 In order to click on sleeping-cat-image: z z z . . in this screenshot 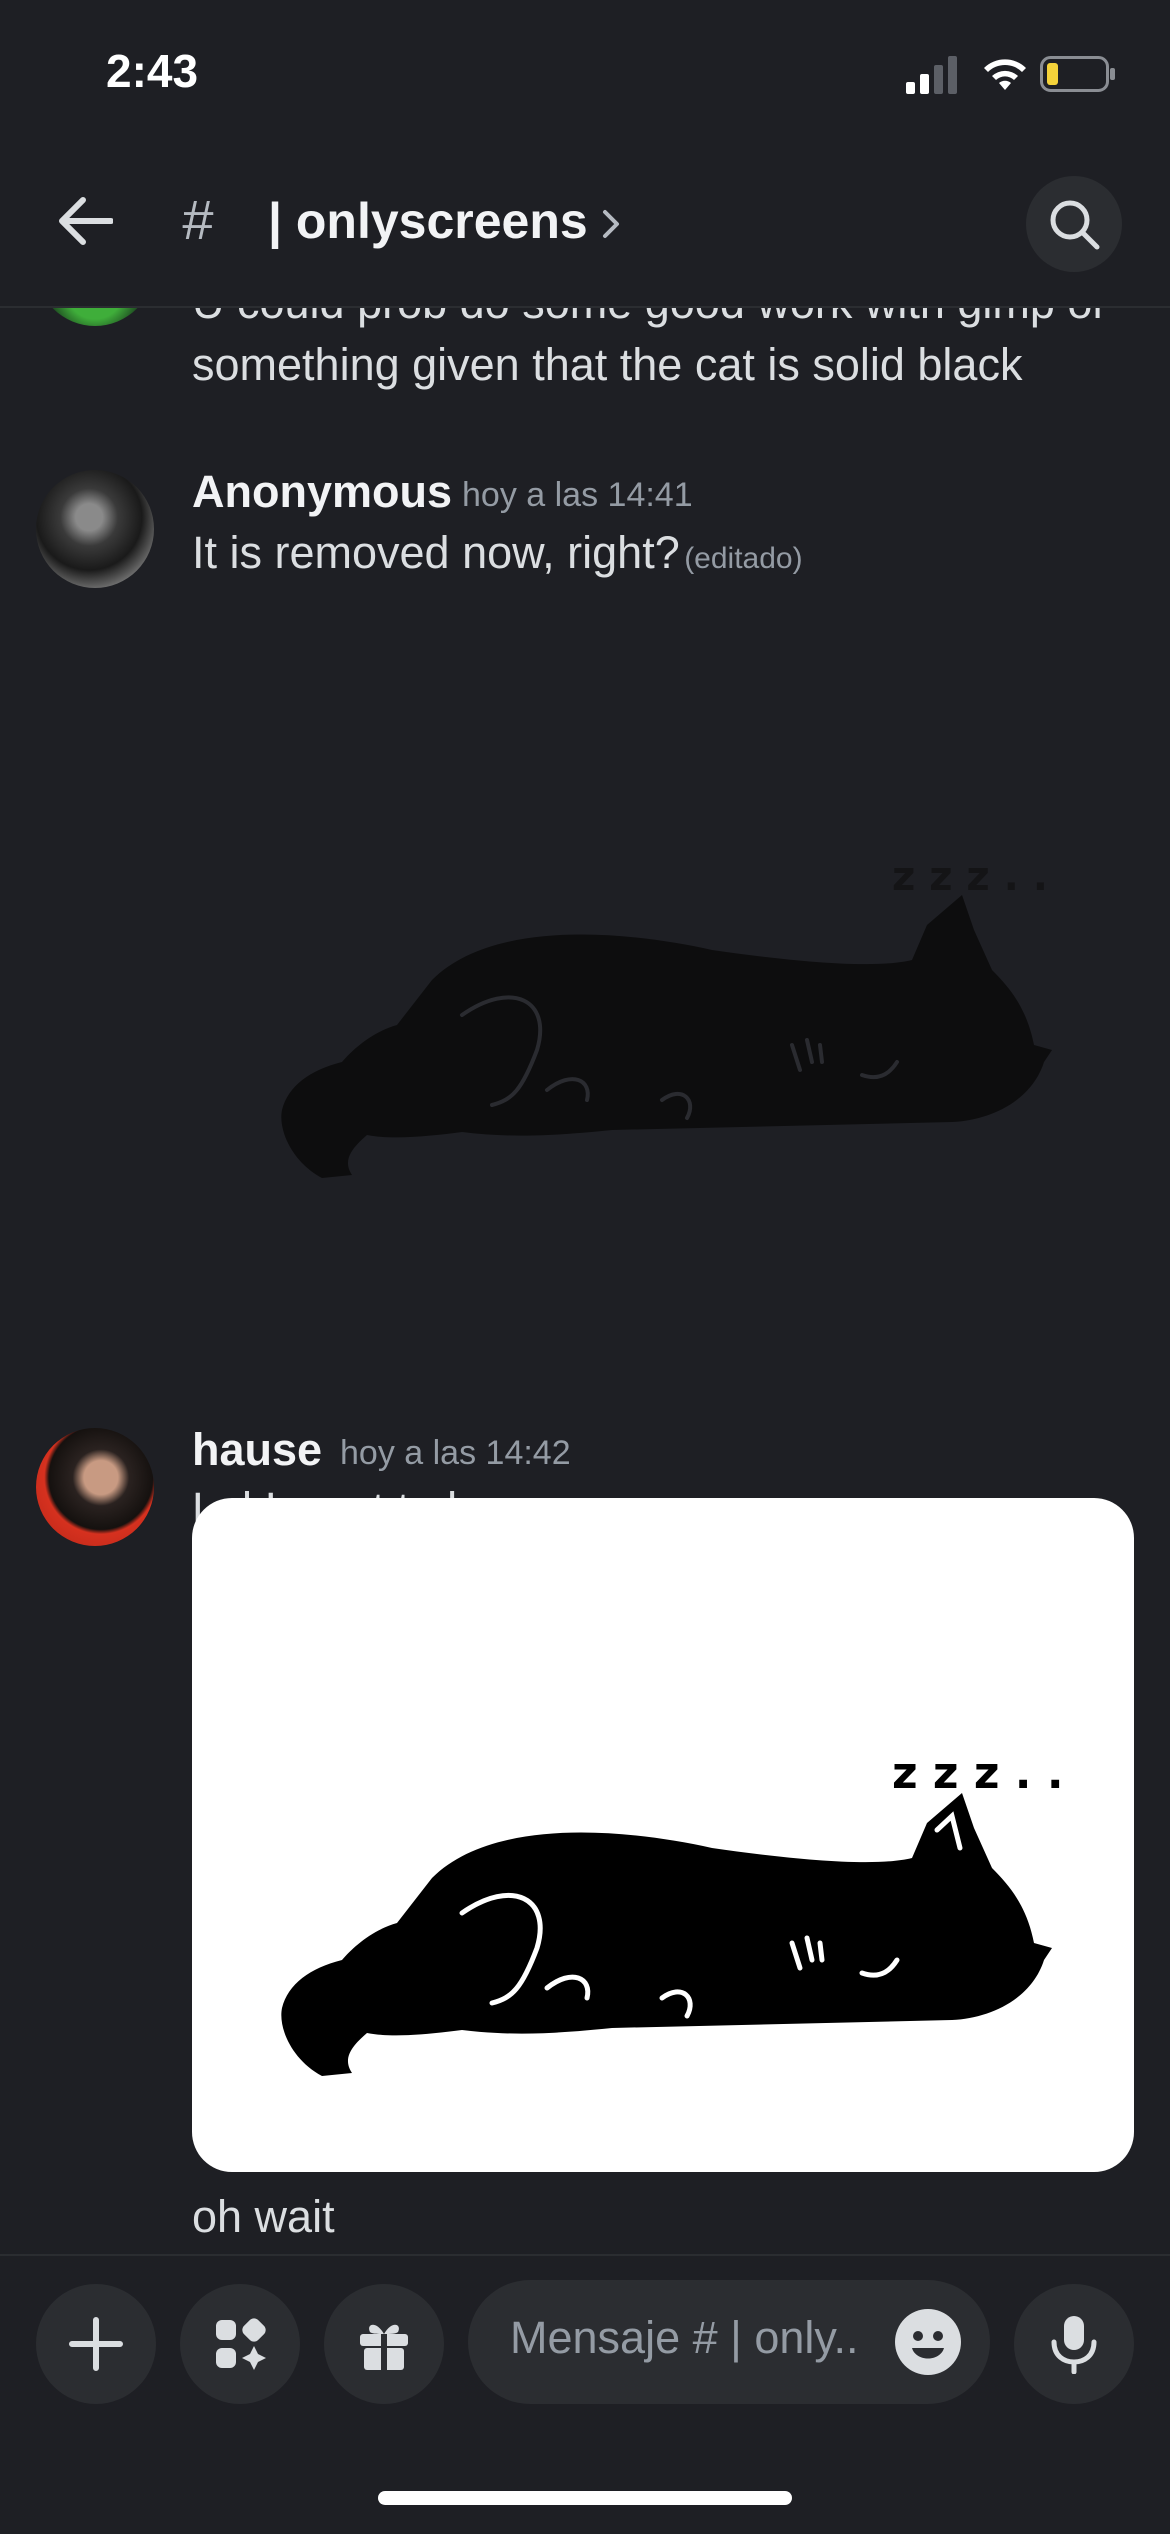, I will do `click(672, 1912)`.